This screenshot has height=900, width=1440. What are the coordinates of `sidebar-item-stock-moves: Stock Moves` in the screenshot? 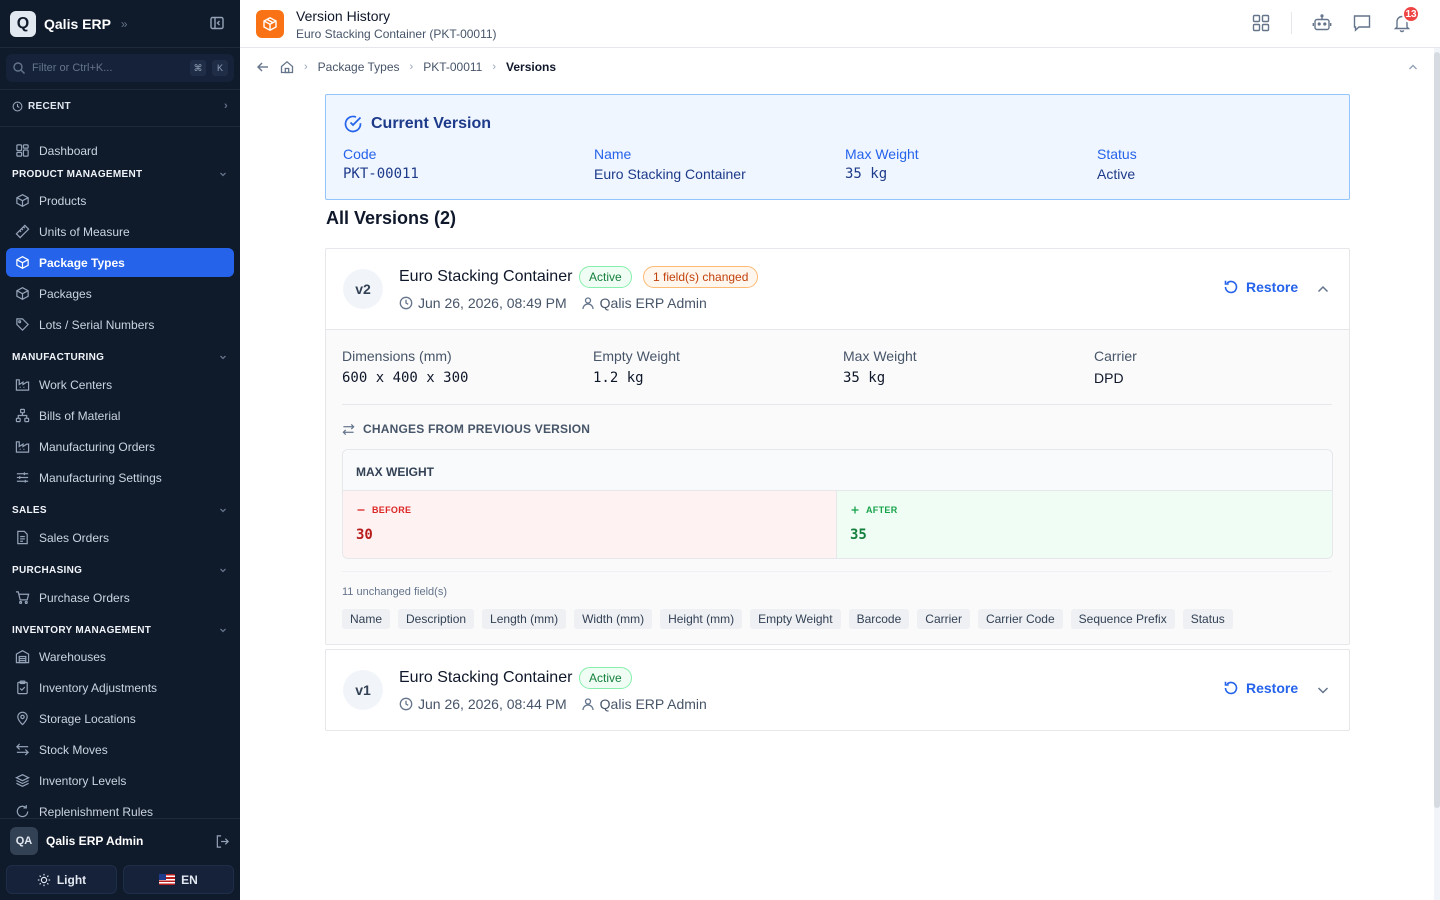 It's located at (120, 749).